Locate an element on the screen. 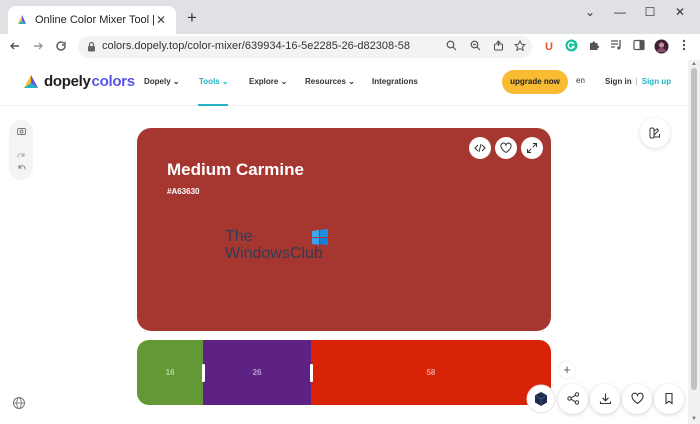  nav-resources: Resources ⌄ is located at coordinates (330, 81).